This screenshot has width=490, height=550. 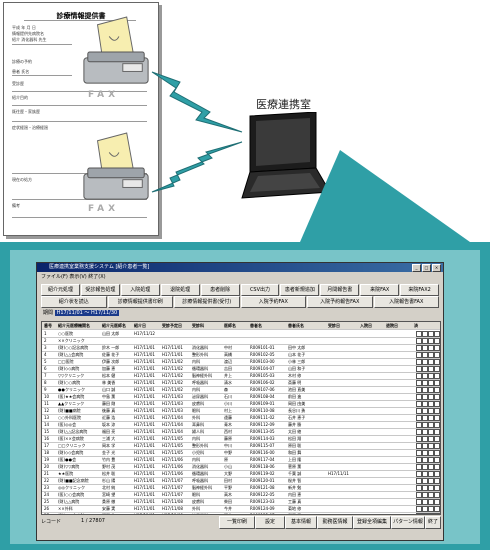 What do you see at coordinates (50, 513) in the screenshot?
I see `table-cell: 27` at bounding box center [50, 513].